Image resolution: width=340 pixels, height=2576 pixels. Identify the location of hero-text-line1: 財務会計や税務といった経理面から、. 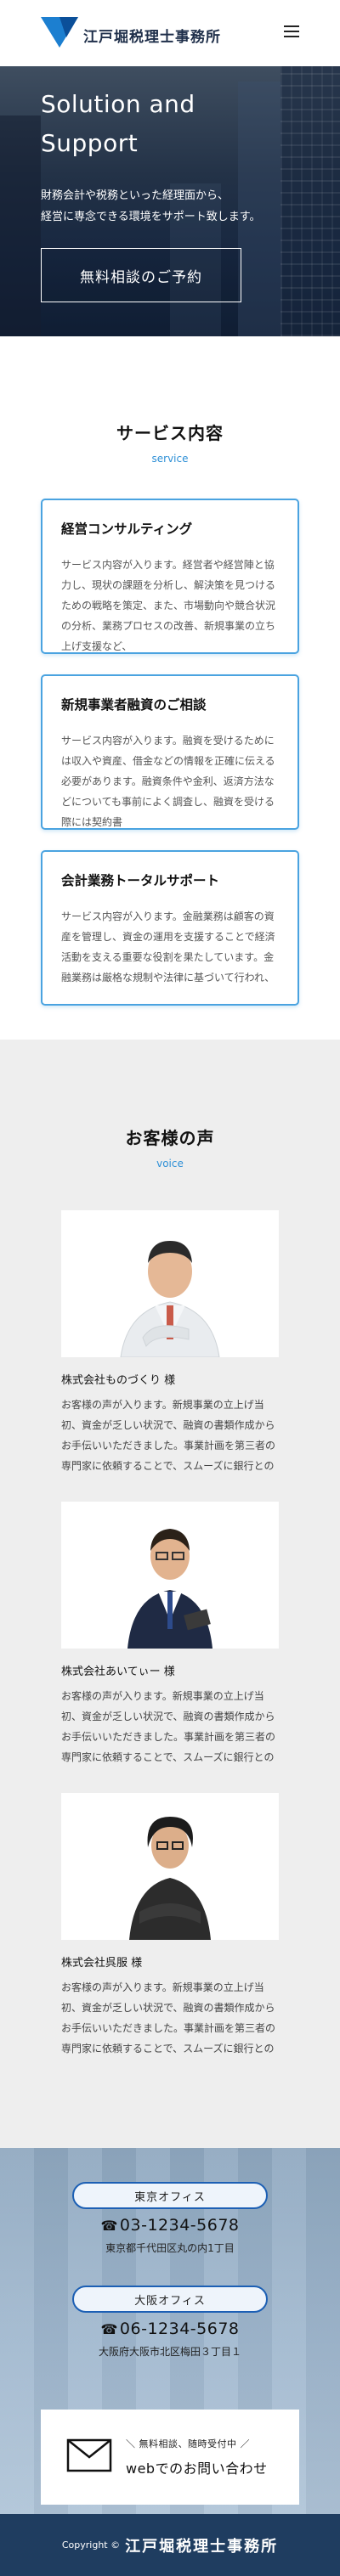
(135, 195).